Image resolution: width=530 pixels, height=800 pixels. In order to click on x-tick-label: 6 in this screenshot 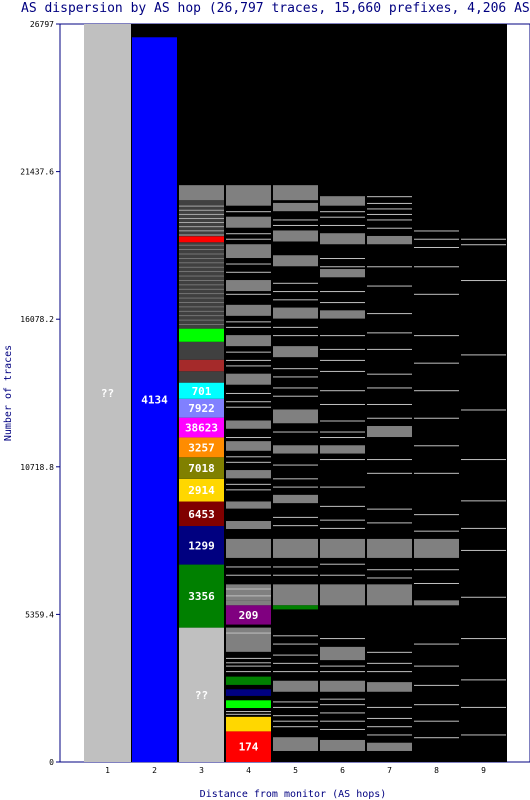, I will do `click(342, 770)`.